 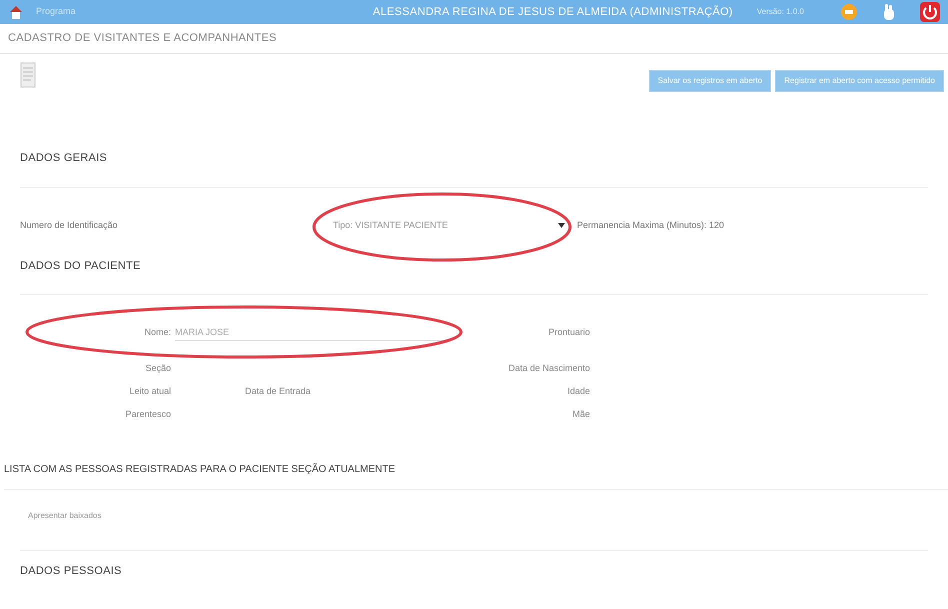 I want to click on stay-label: Permanencia Maxima (Minutos): 120, so click(x=650, y=225).